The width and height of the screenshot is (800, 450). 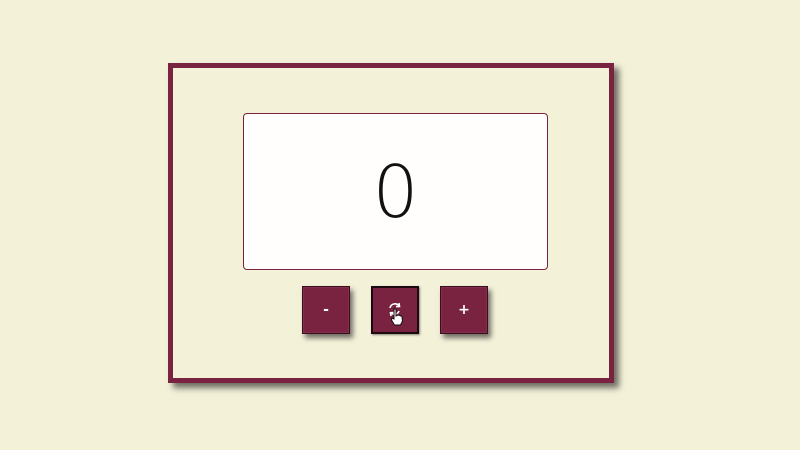 I want to click on decrement-button: -, so click(x=326, y=310).